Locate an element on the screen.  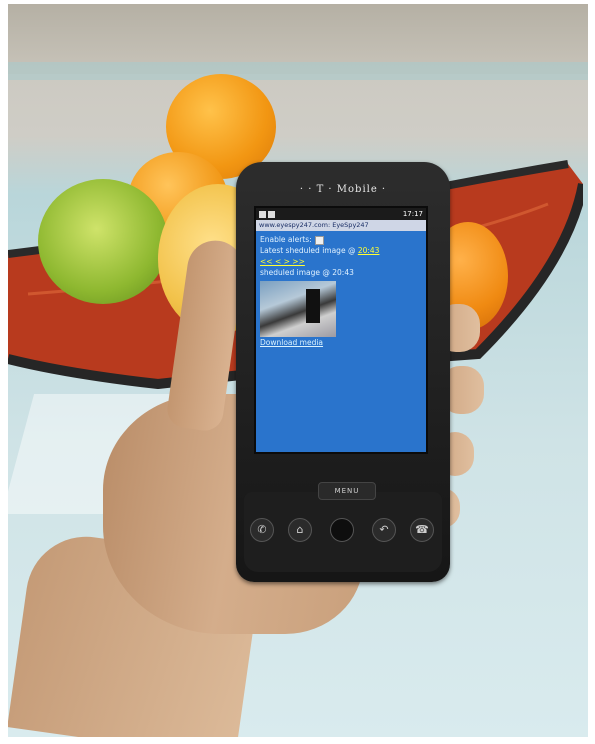
latest-image-label: Latest sheduled image @ is located at coordinates (308, 250).